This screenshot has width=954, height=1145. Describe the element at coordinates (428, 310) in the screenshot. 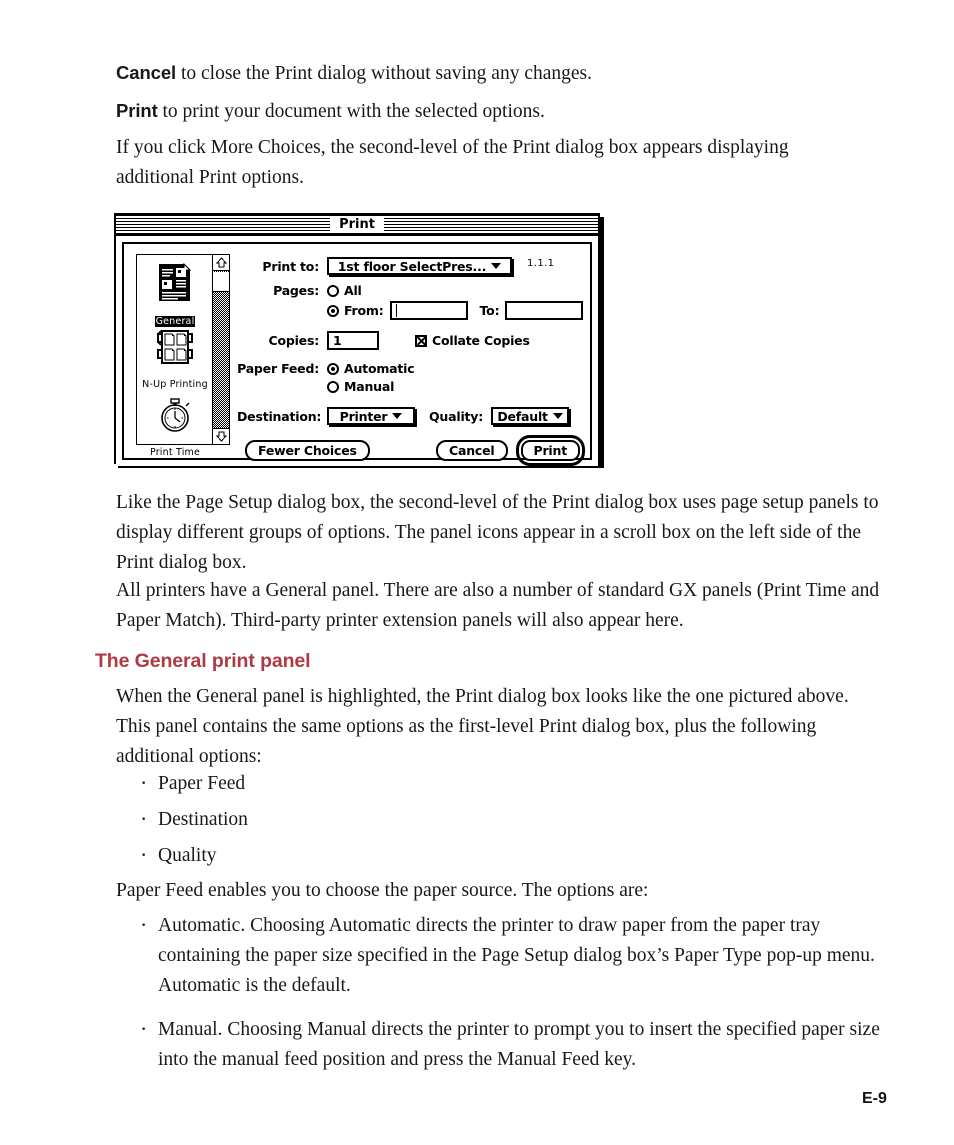

I see `pages-from-input` at that location.